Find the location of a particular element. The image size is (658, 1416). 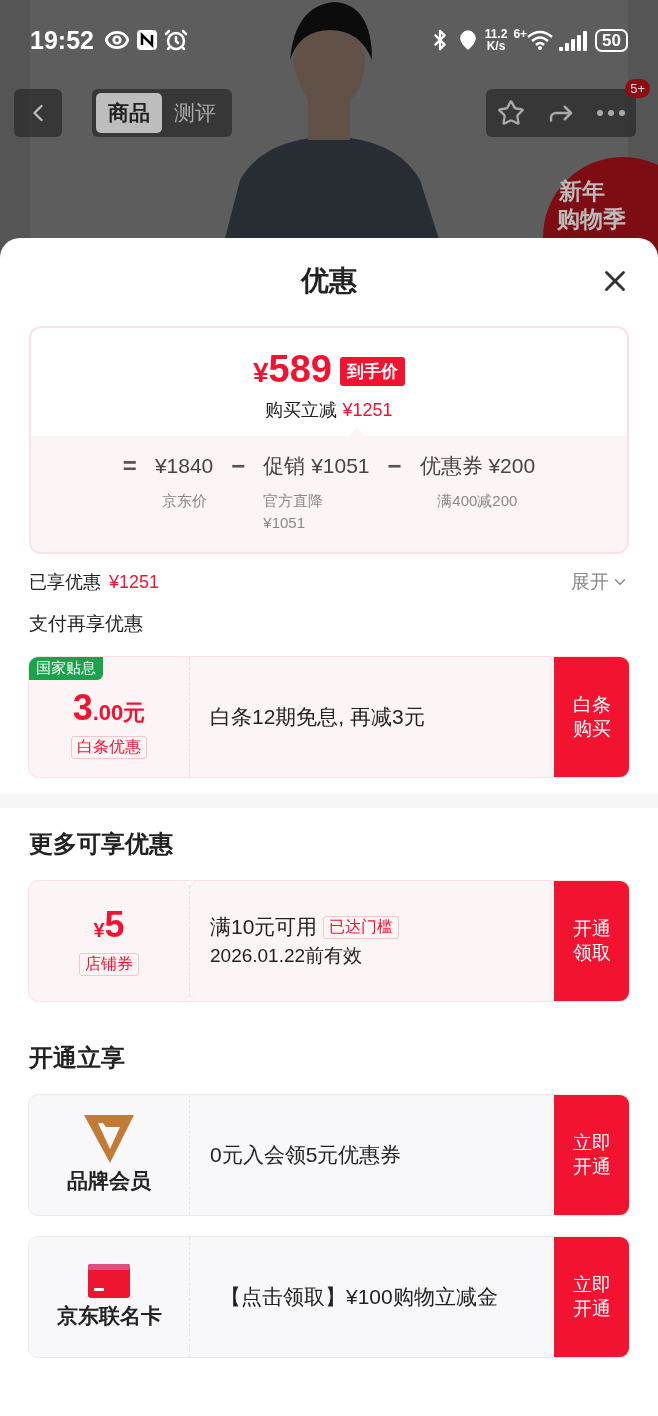

subsidy-tag: 国家贴息 is located at coordinates (66, 668).